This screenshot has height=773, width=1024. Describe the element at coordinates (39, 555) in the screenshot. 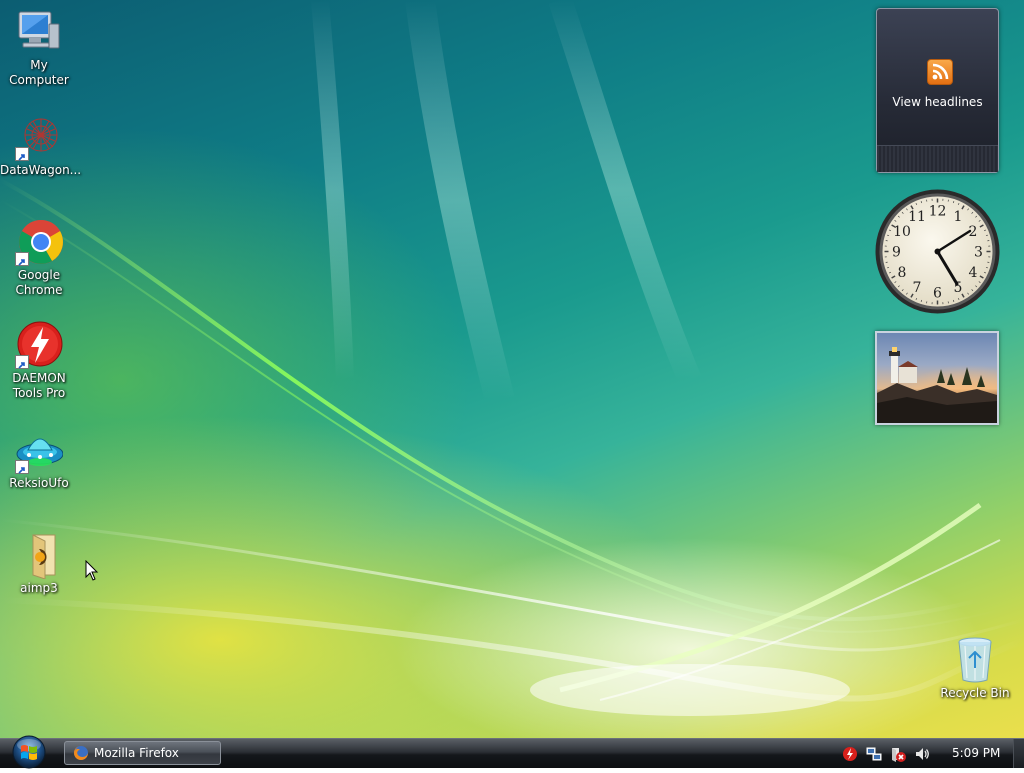

I see `folder-icon` at that location.